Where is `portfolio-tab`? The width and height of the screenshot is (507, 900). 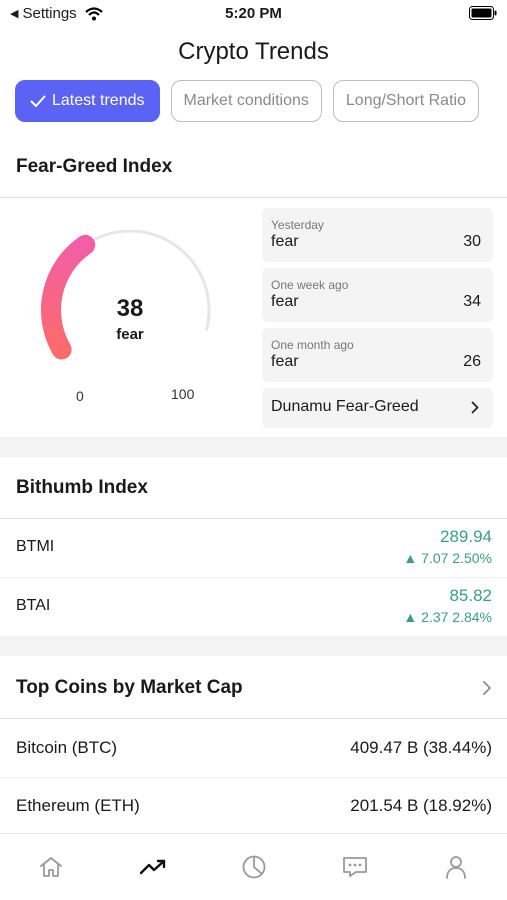 portfolio-tab is located at coordinates (254, 867).